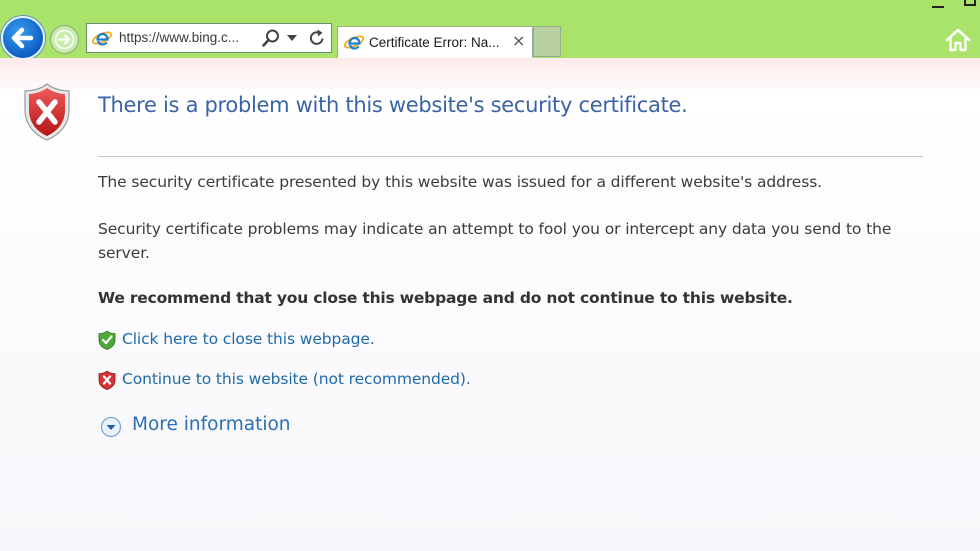 This screenshot has width=980, height=551. What do you see at coordinates (211, 424) in the screenshot?
I see `more-information-link: More information` at bounding box center [211, 424].